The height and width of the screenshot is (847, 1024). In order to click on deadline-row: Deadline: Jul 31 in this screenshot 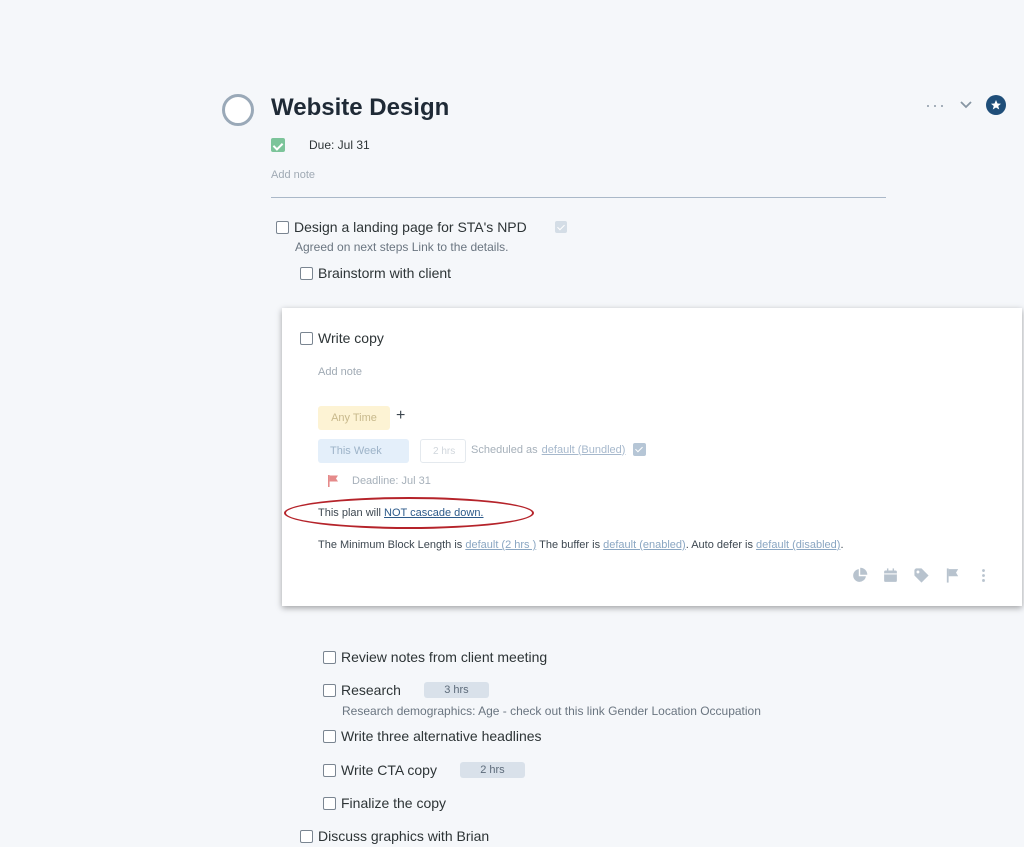, I will do `click(378, 481)`.